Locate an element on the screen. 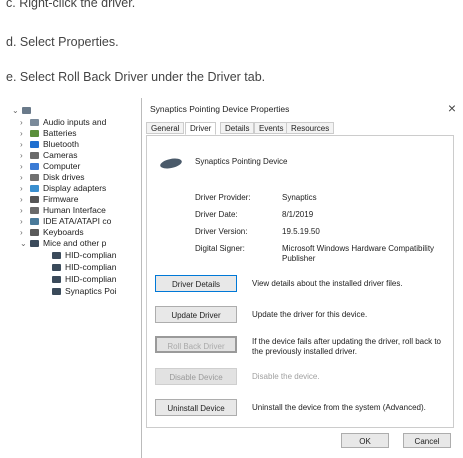  tree-item-label: Batteries is located at coordinates (60, 133).